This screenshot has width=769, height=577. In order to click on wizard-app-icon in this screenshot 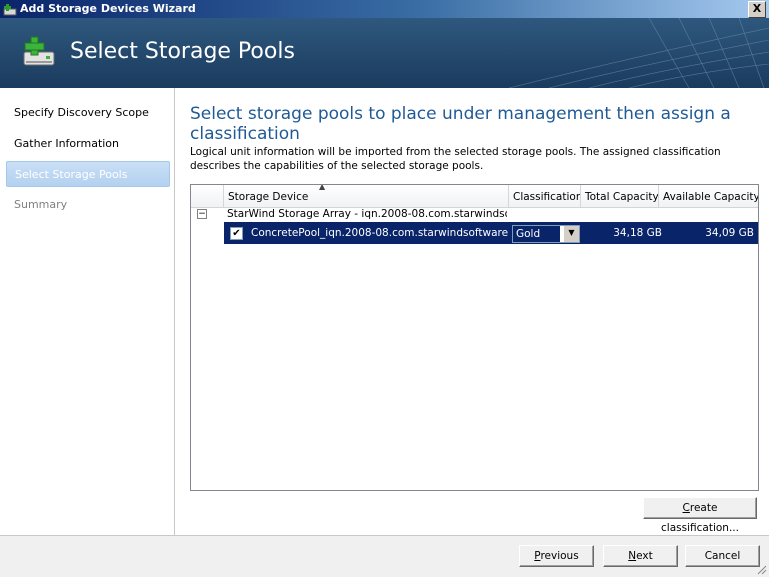, I will do `click(10, 10)`.